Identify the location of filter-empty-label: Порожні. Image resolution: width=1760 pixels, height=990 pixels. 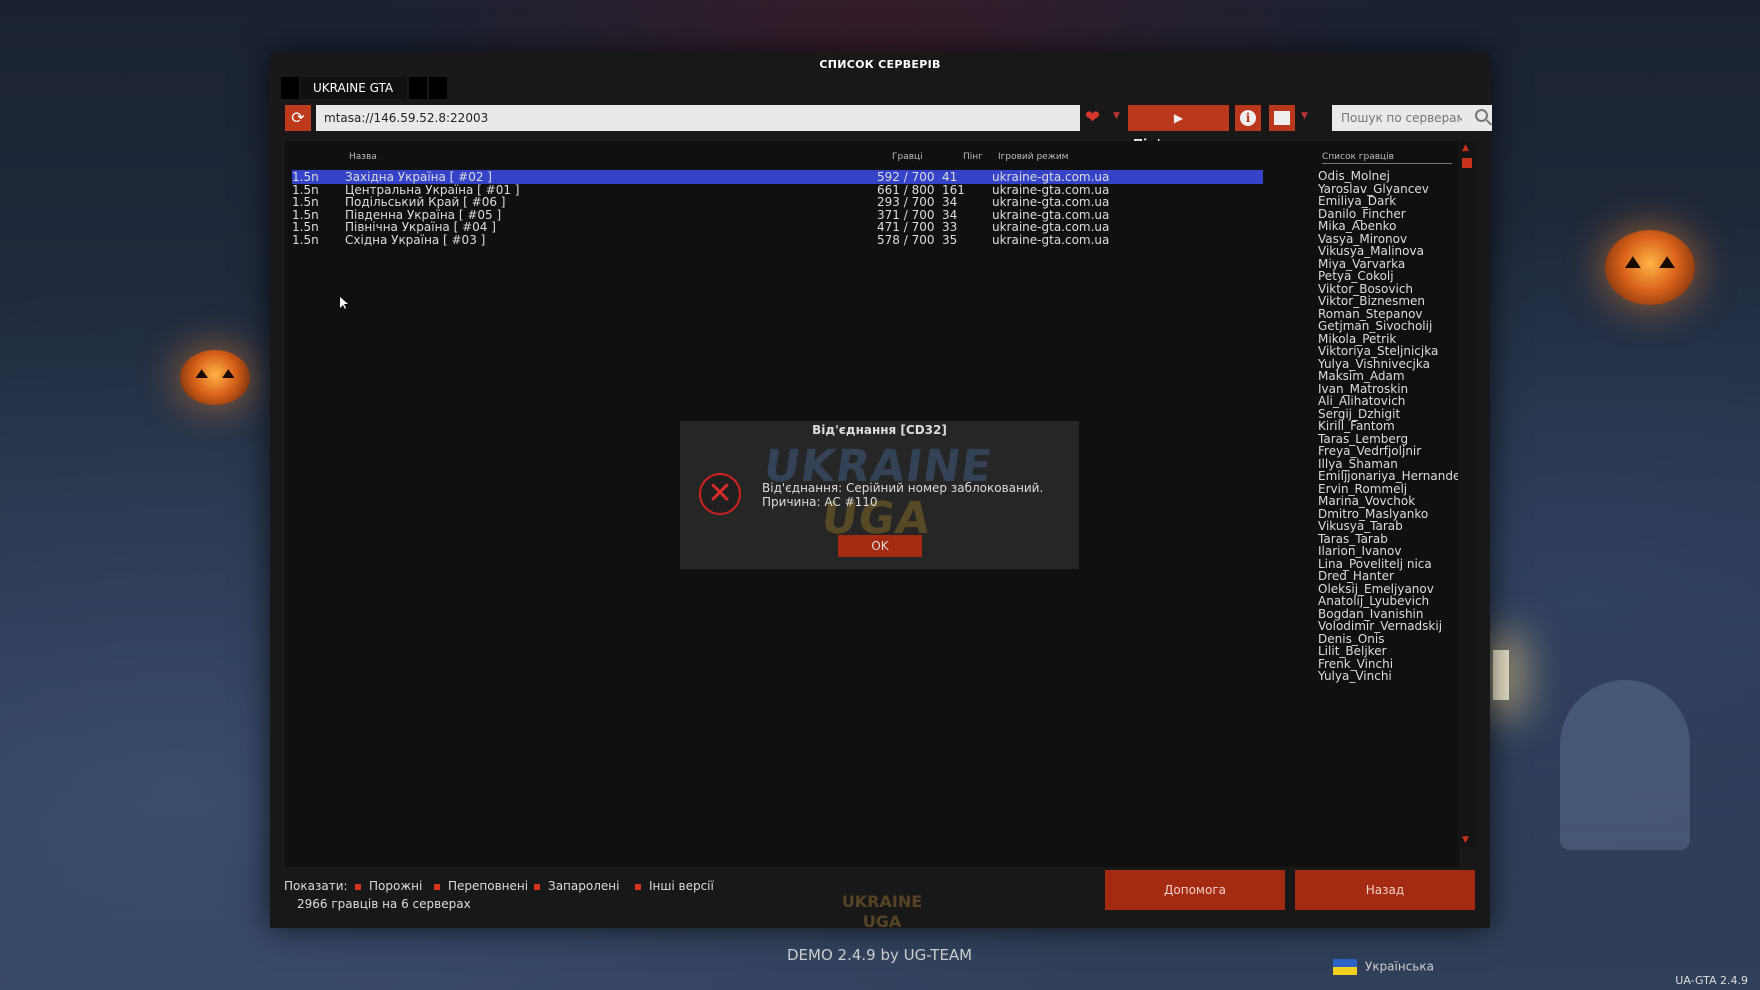
(396, 886).